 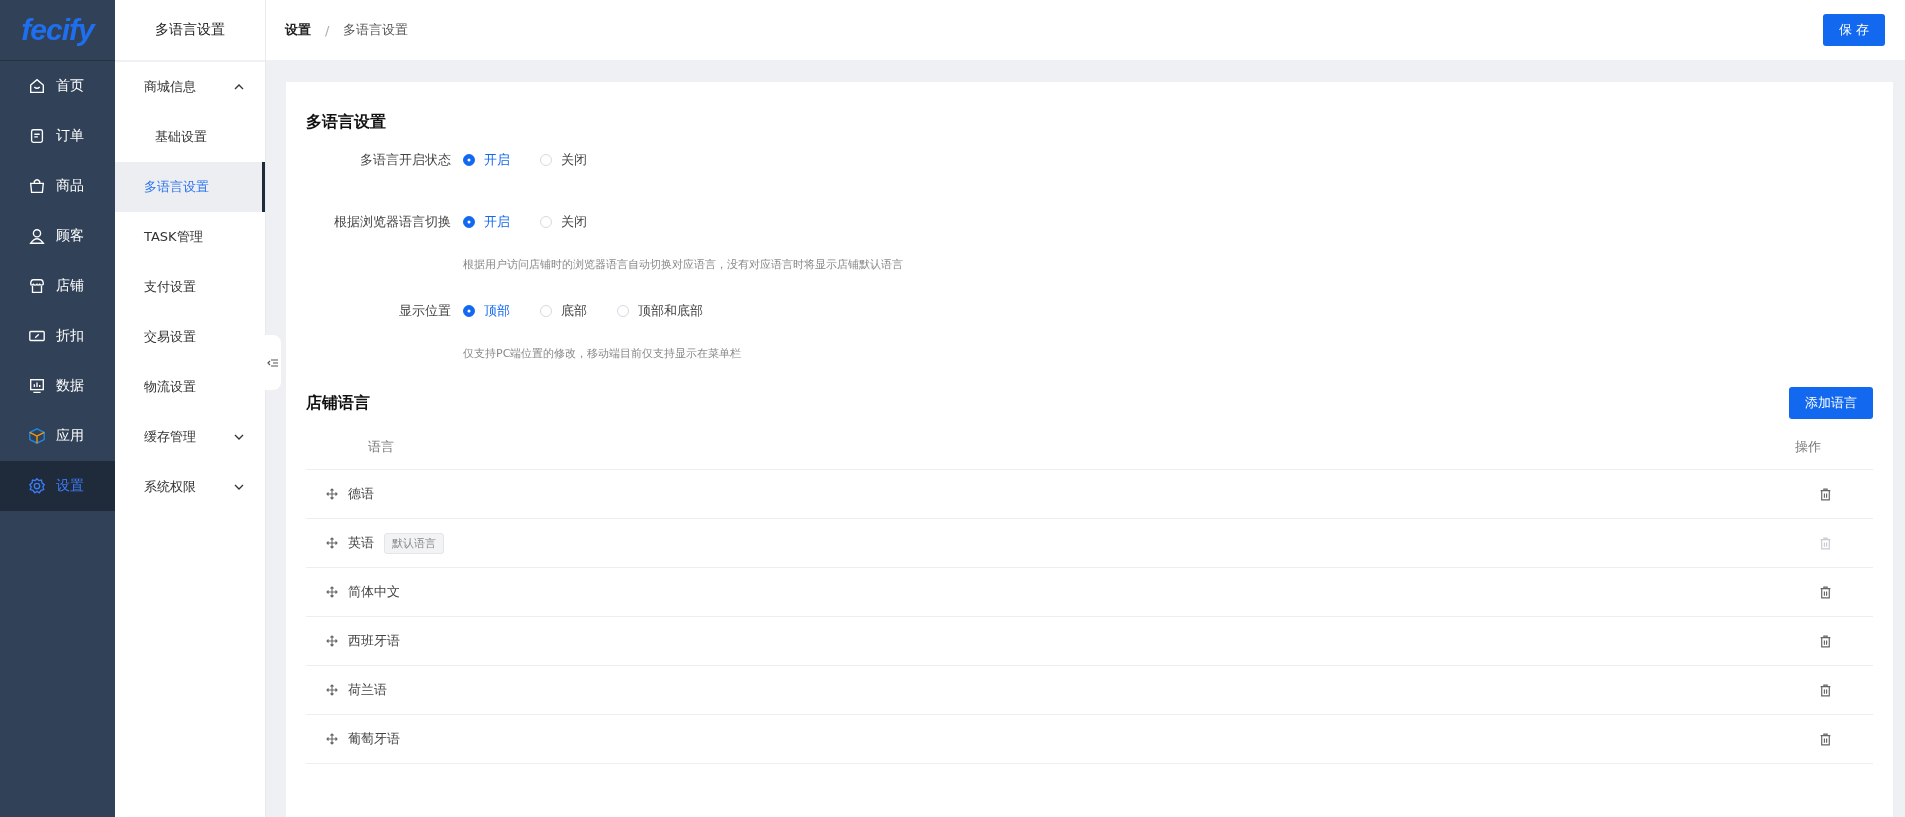 I want to click on nav-item: 首页, so click(x=57, y=86).